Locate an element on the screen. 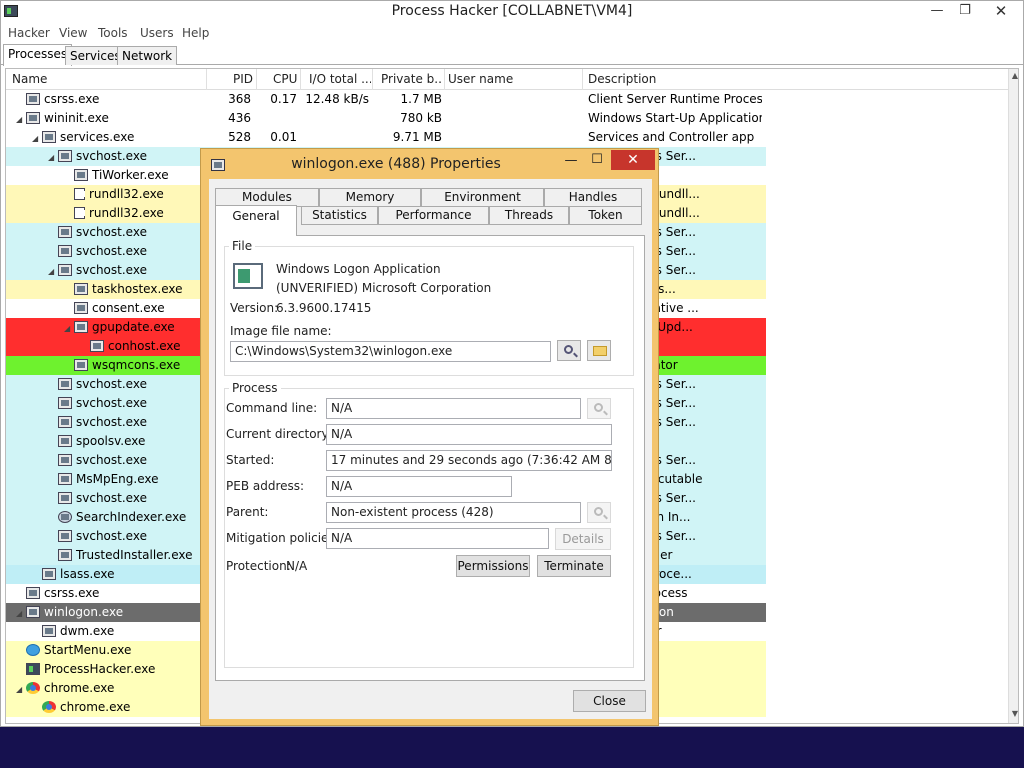 The height and width of the screenshot is (768, 1024). menu-tools: Tools is located at coordinates (113, 33).